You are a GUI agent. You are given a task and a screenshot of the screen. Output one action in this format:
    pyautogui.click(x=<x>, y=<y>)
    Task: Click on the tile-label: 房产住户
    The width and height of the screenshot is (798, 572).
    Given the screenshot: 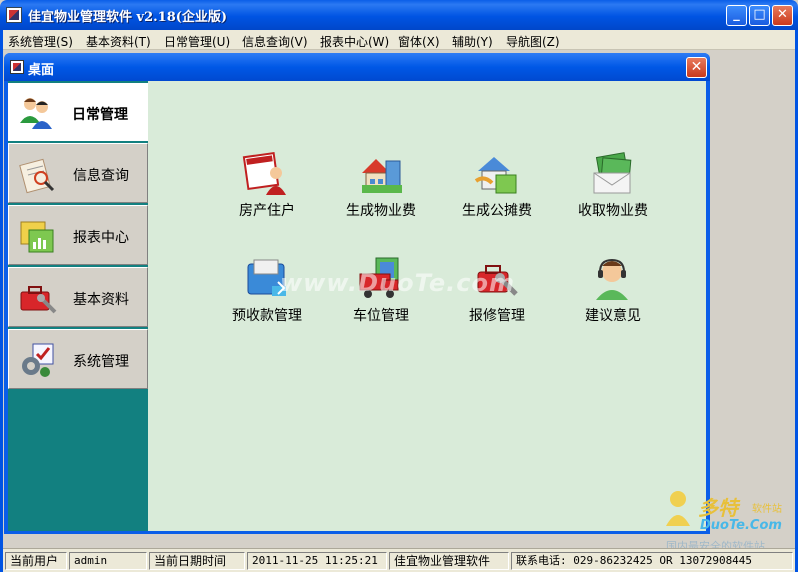 What is the action you would take?
    pyautogui.click(x=267, y=211)
    